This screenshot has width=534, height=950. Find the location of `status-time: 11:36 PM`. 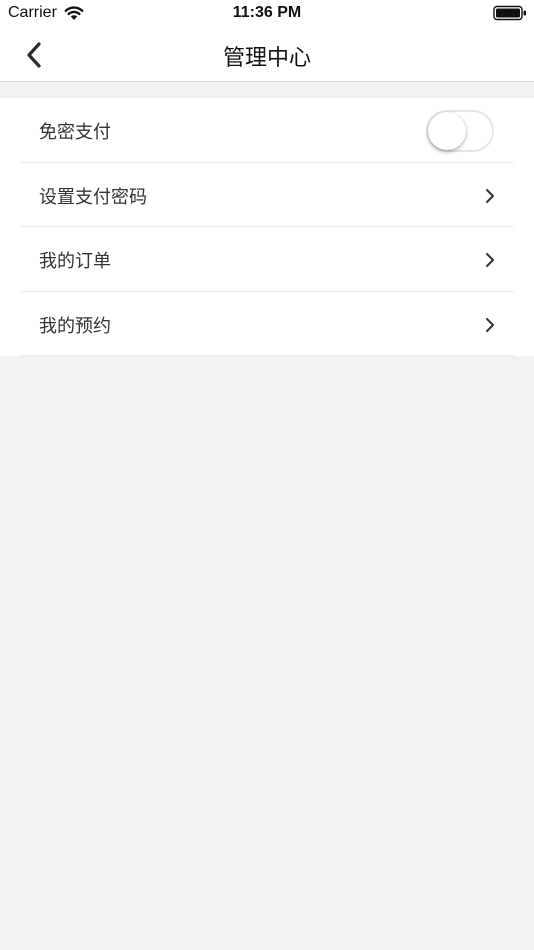

status-time: 11:36 PM is located at coordinates (267, 12).